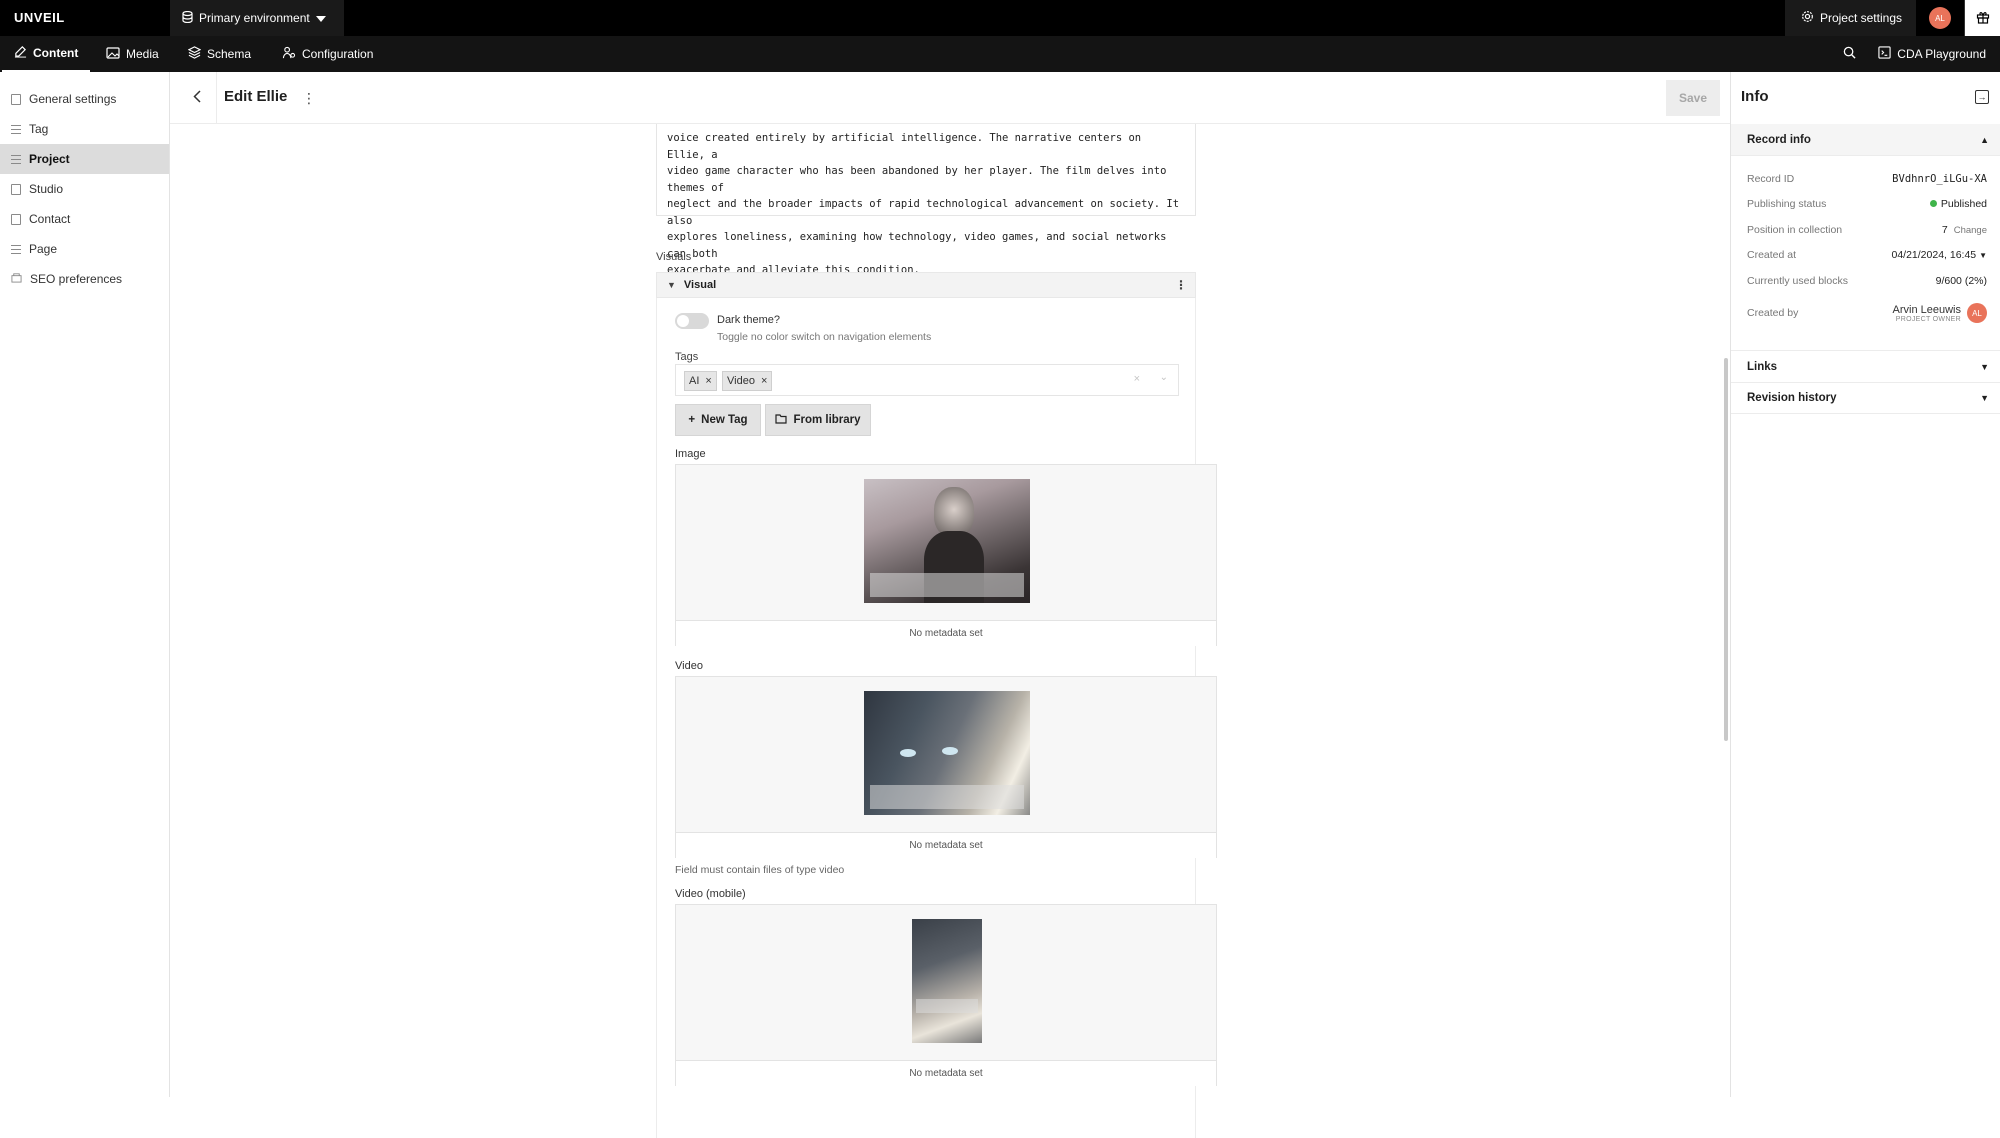  I want to click on video-thumbnail, so click(947, 753).